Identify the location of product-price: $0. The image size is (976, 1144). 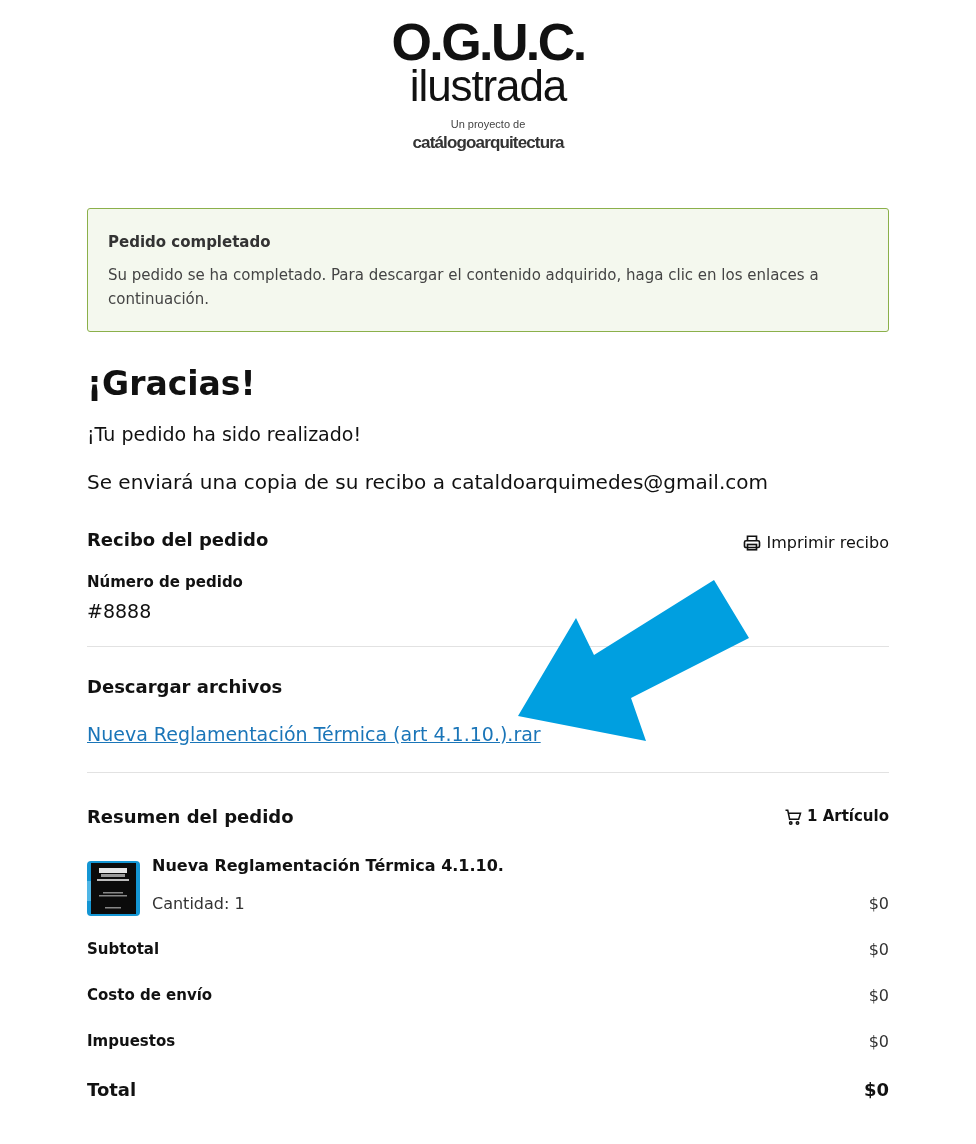
(878, 904).